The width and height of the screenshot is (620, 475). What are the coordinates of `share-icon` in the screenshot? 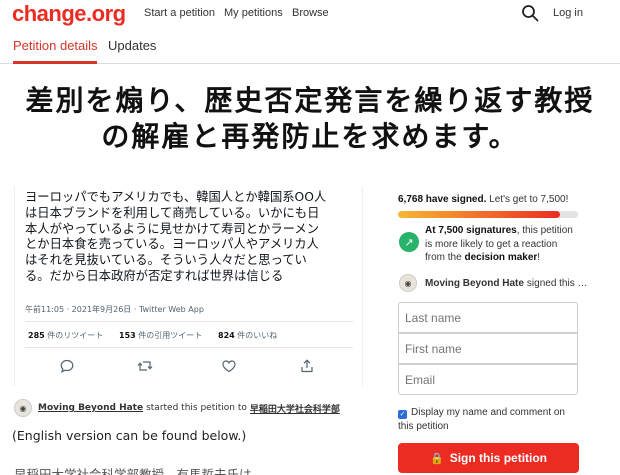 It's located at (307, 366).